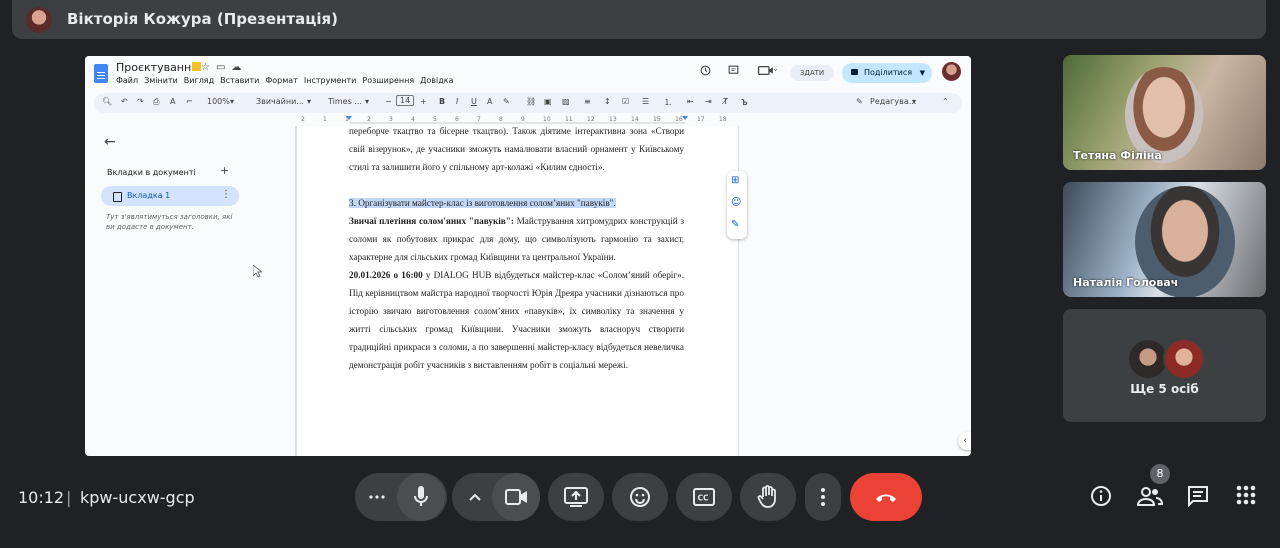 This screenshot has width=1280, height=548. What do you see at coordinates (232, 101) in the screenshot?
I see `zoom-chevron-icon: ▾` at bounding box center [232, 101].